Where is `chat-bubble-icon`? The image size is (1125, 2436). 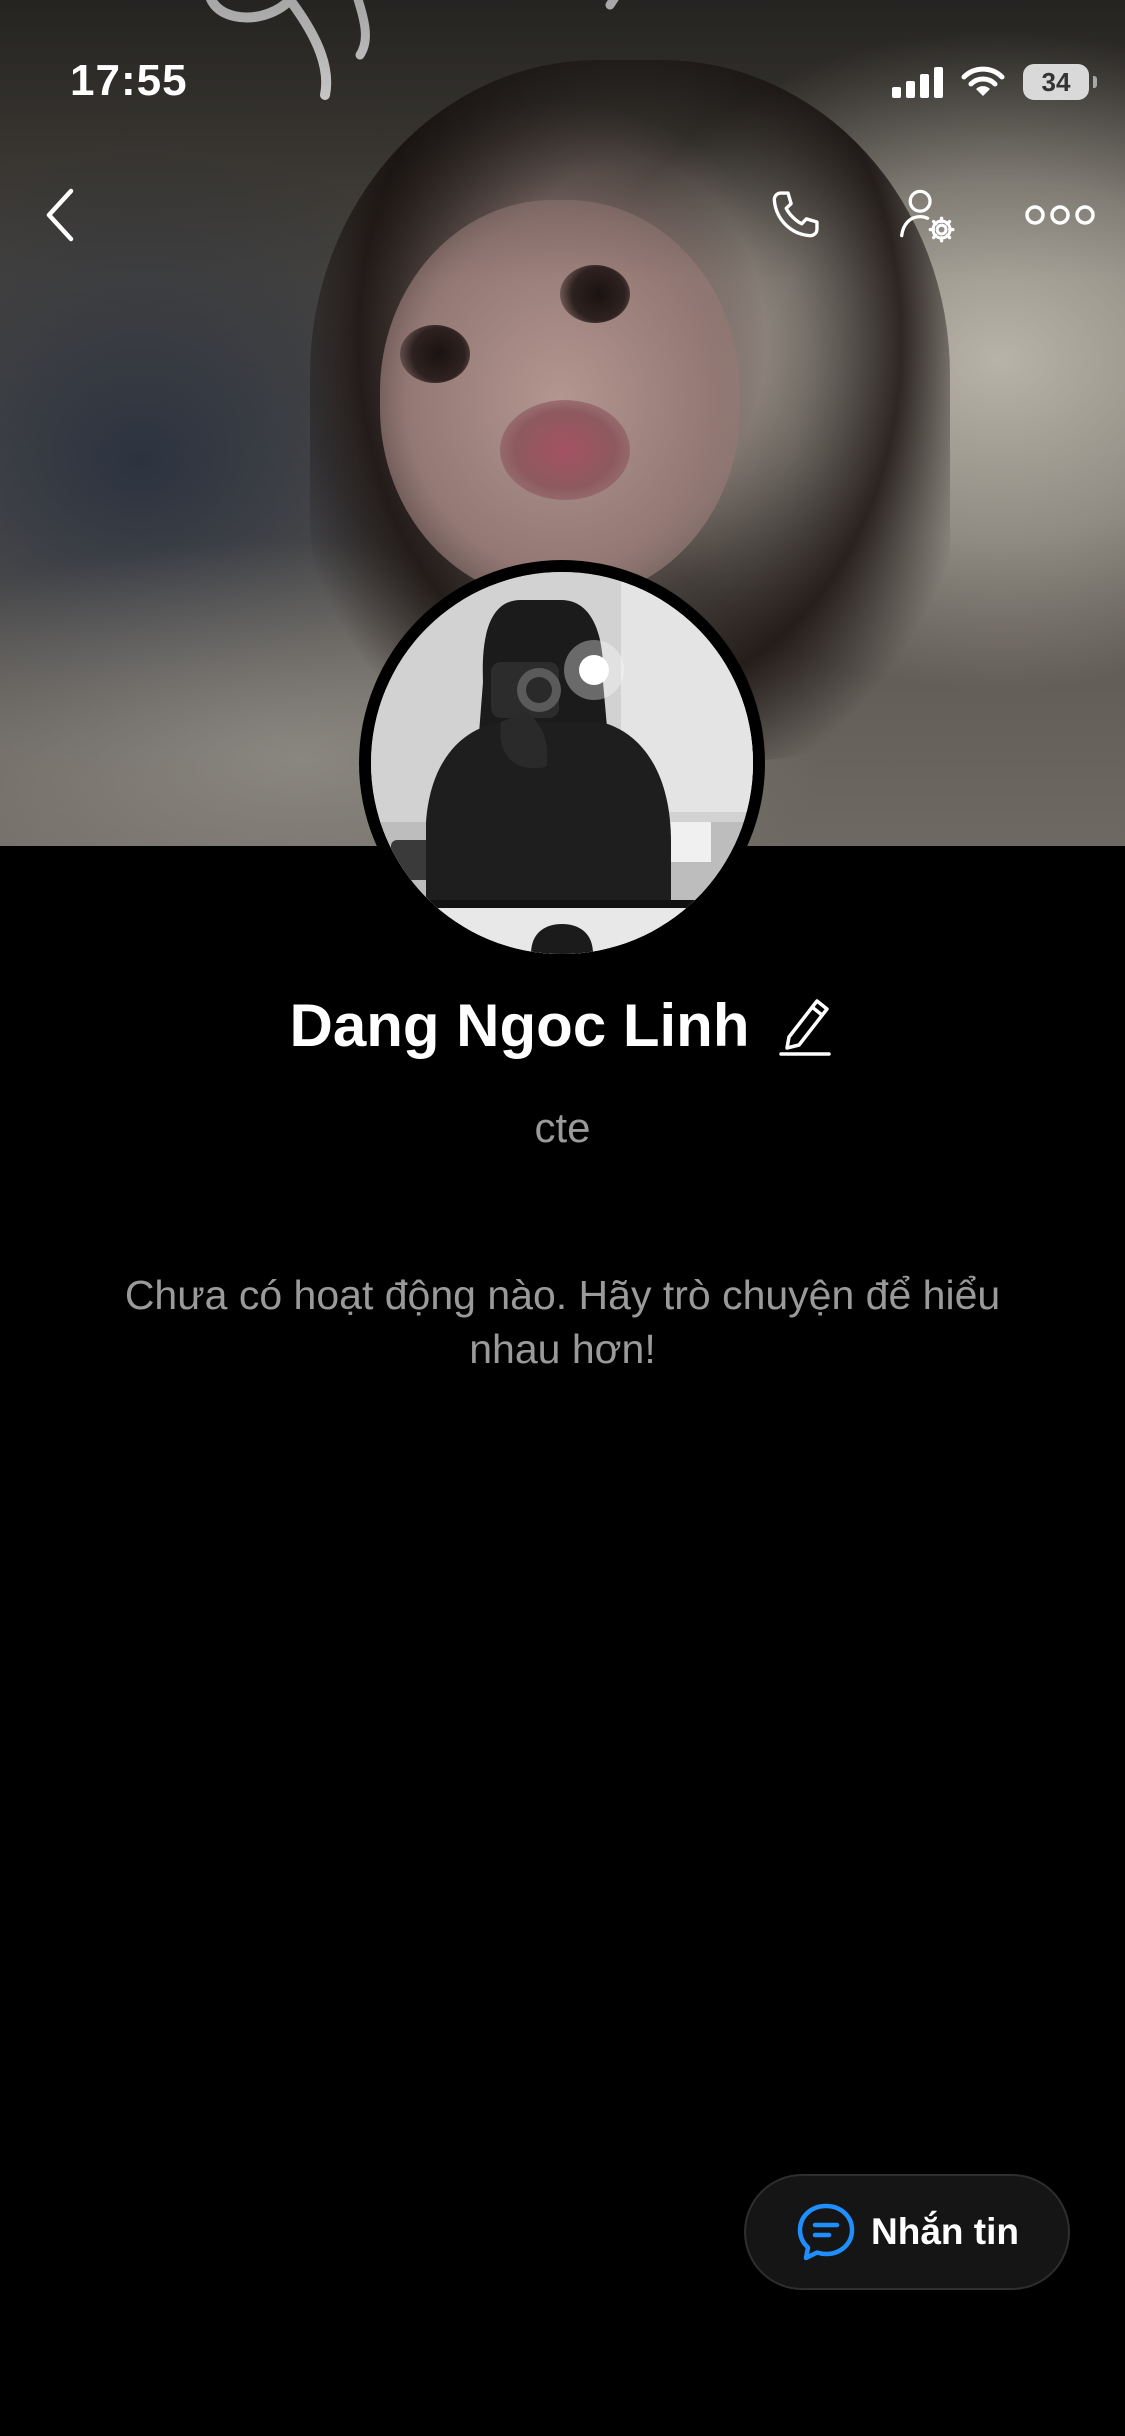 chat-bubble-icon is located at coordinates (826, 2232).